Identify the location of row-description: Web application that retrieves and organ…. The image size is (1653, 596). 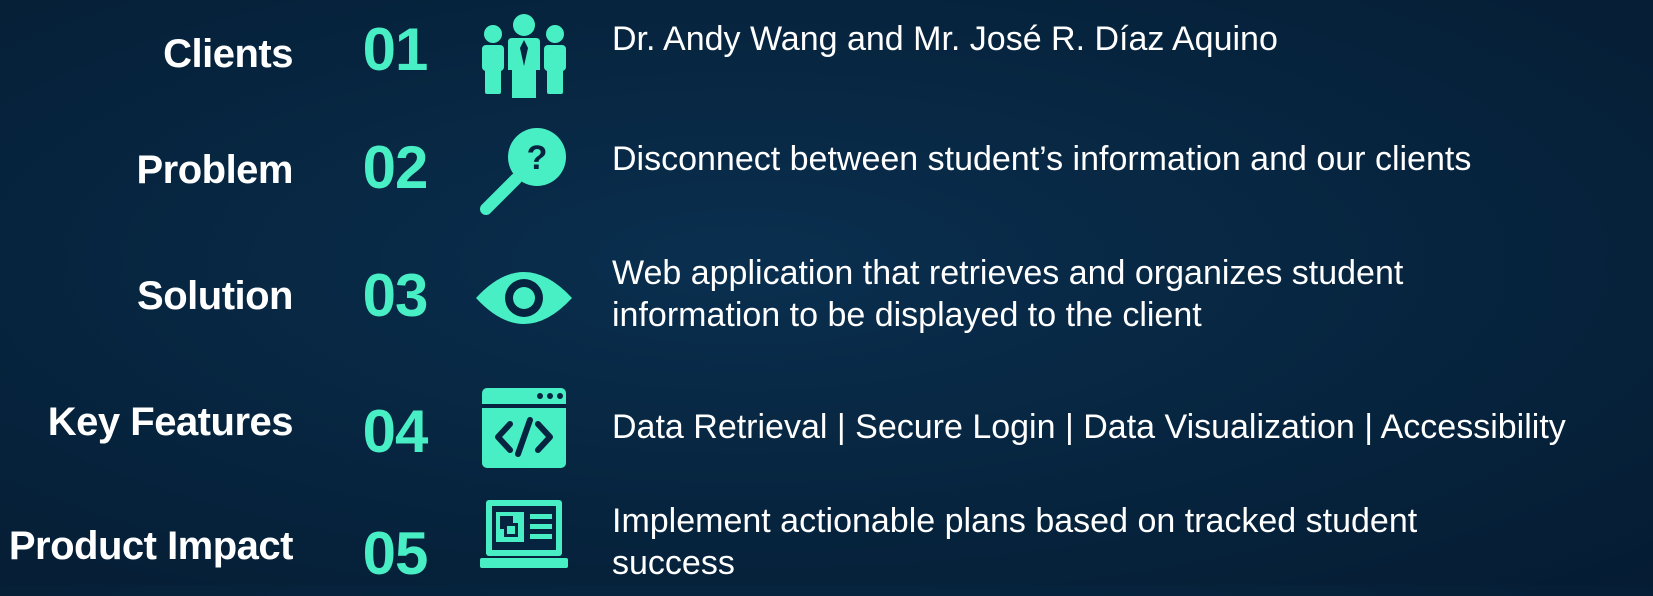
(1008, 294).